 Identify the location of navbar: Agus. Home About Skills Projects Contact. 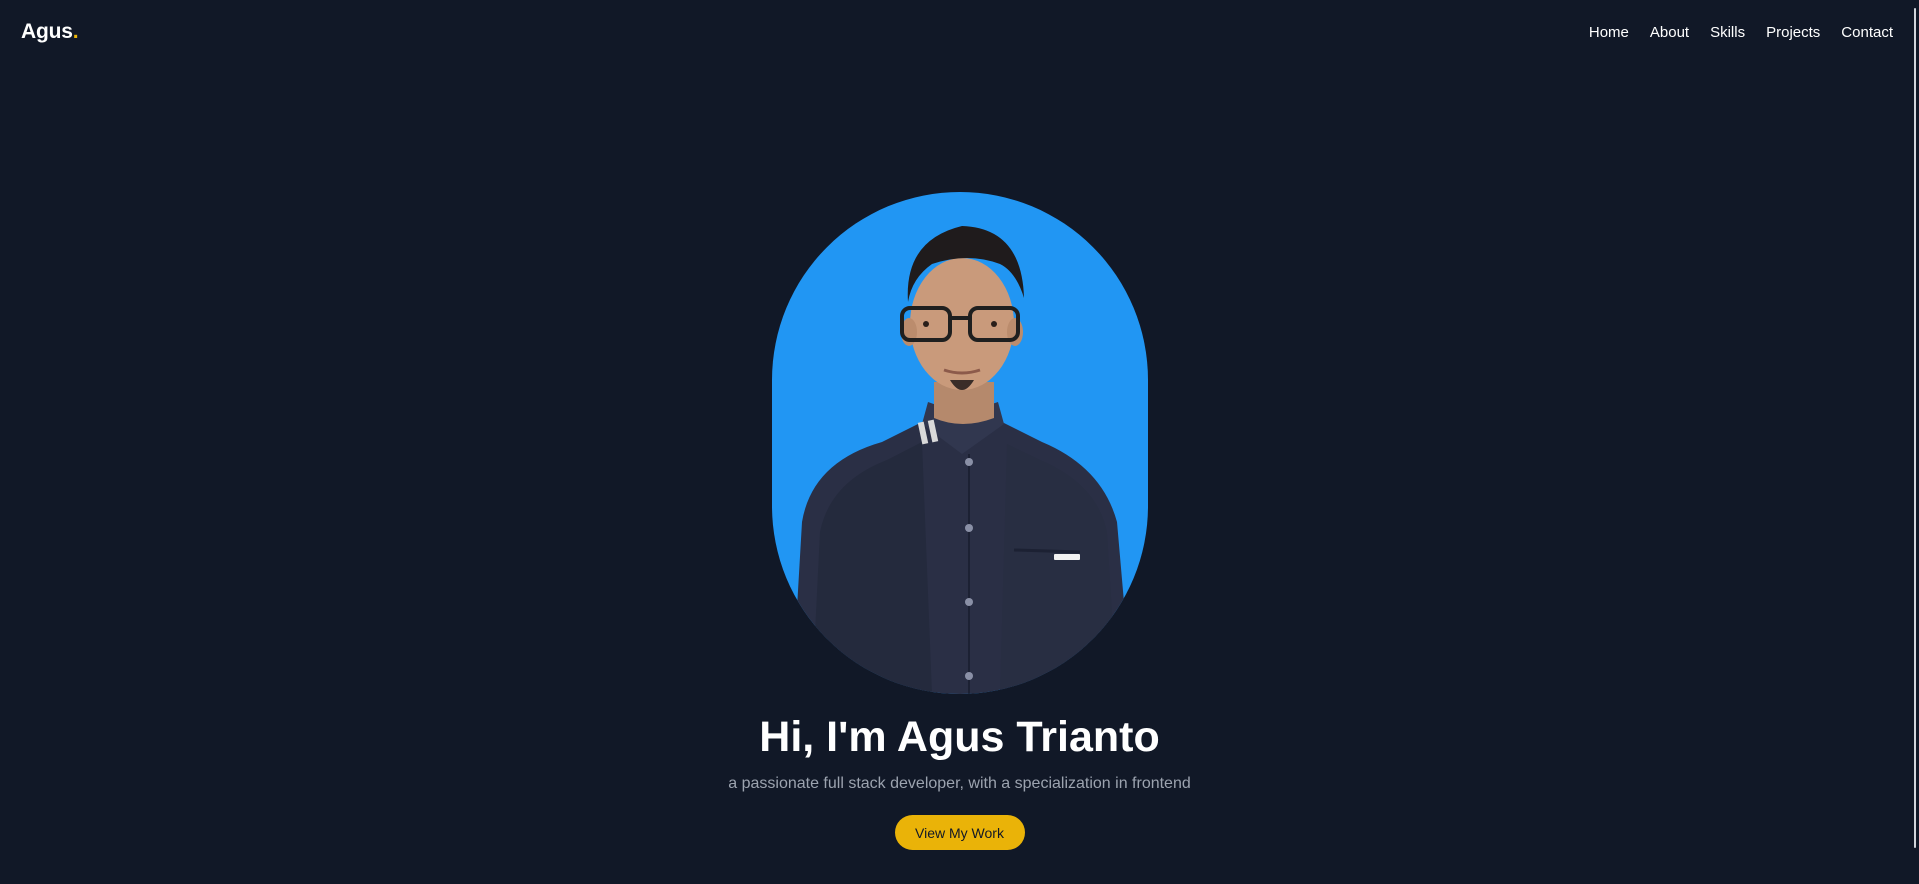
(956, 32).